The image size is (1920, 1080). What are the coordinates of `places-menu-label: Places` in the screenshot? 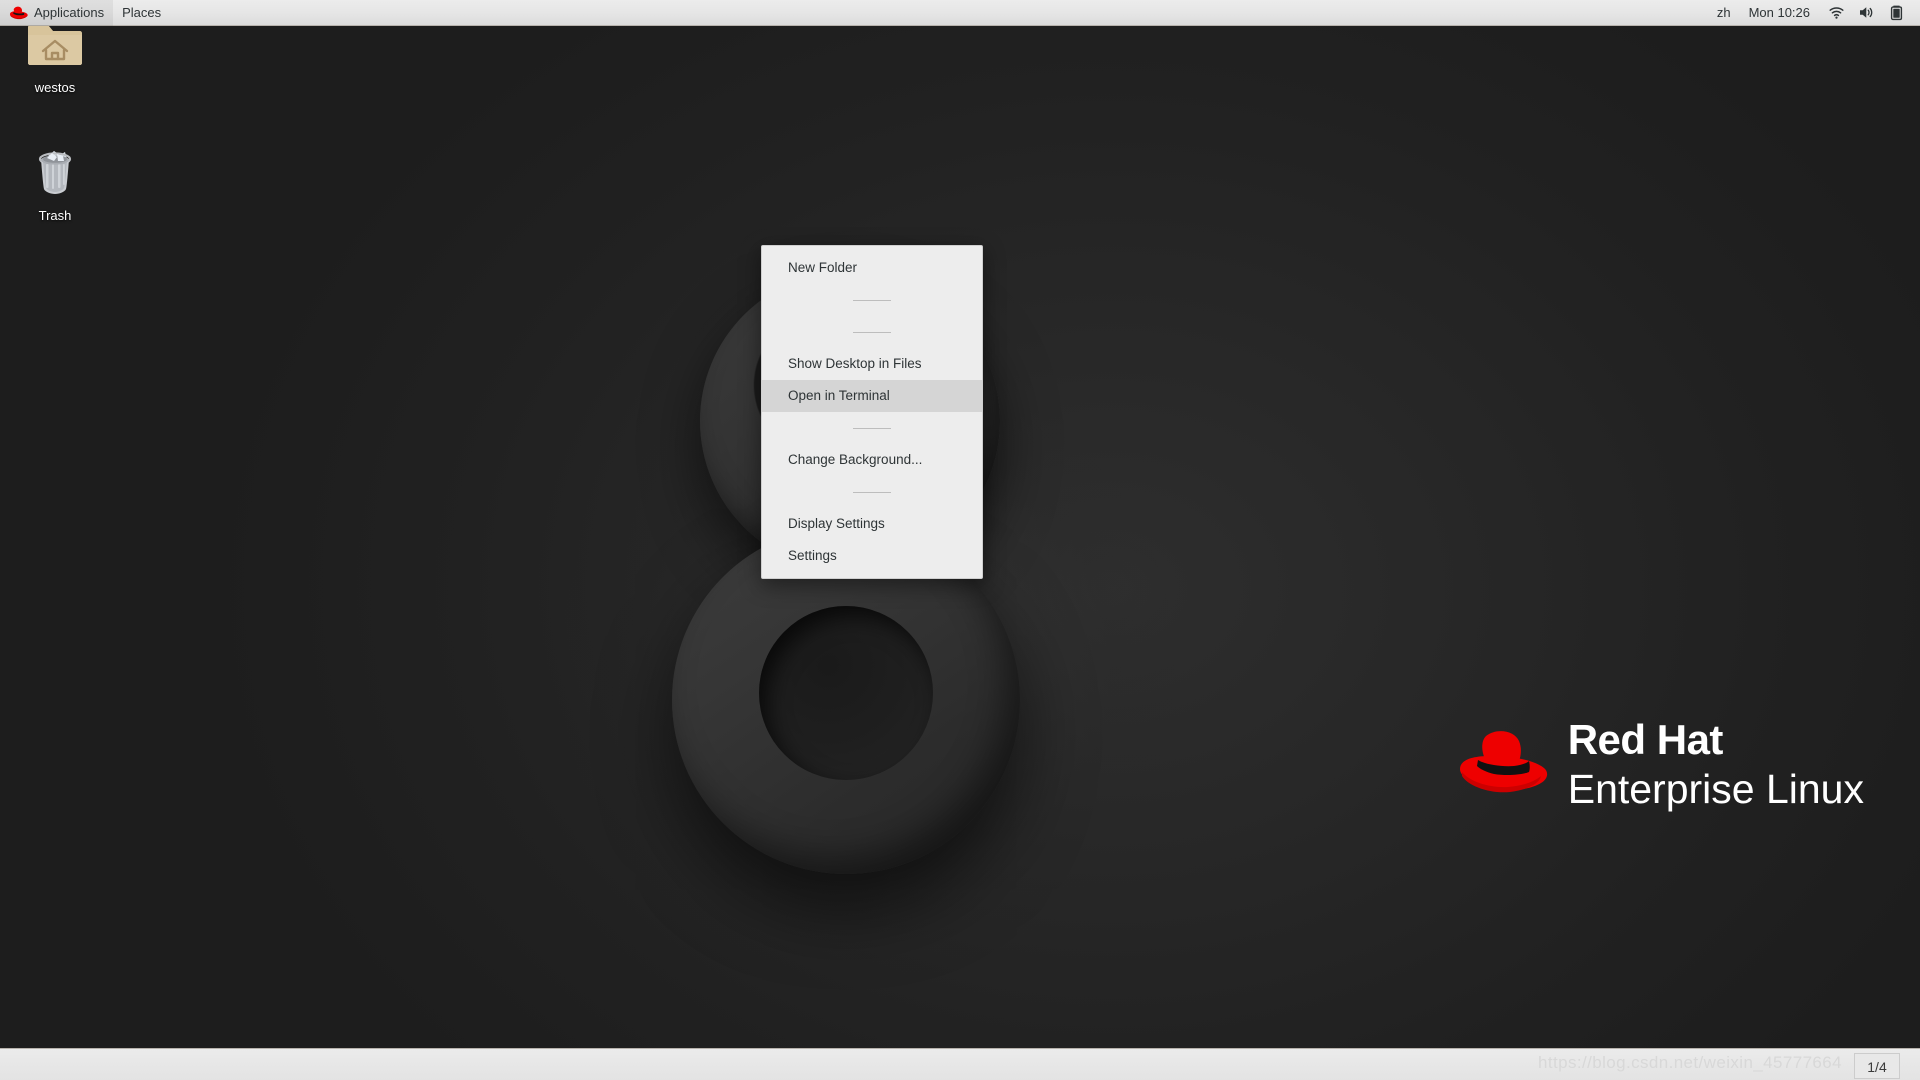 It's located at (142, 12).